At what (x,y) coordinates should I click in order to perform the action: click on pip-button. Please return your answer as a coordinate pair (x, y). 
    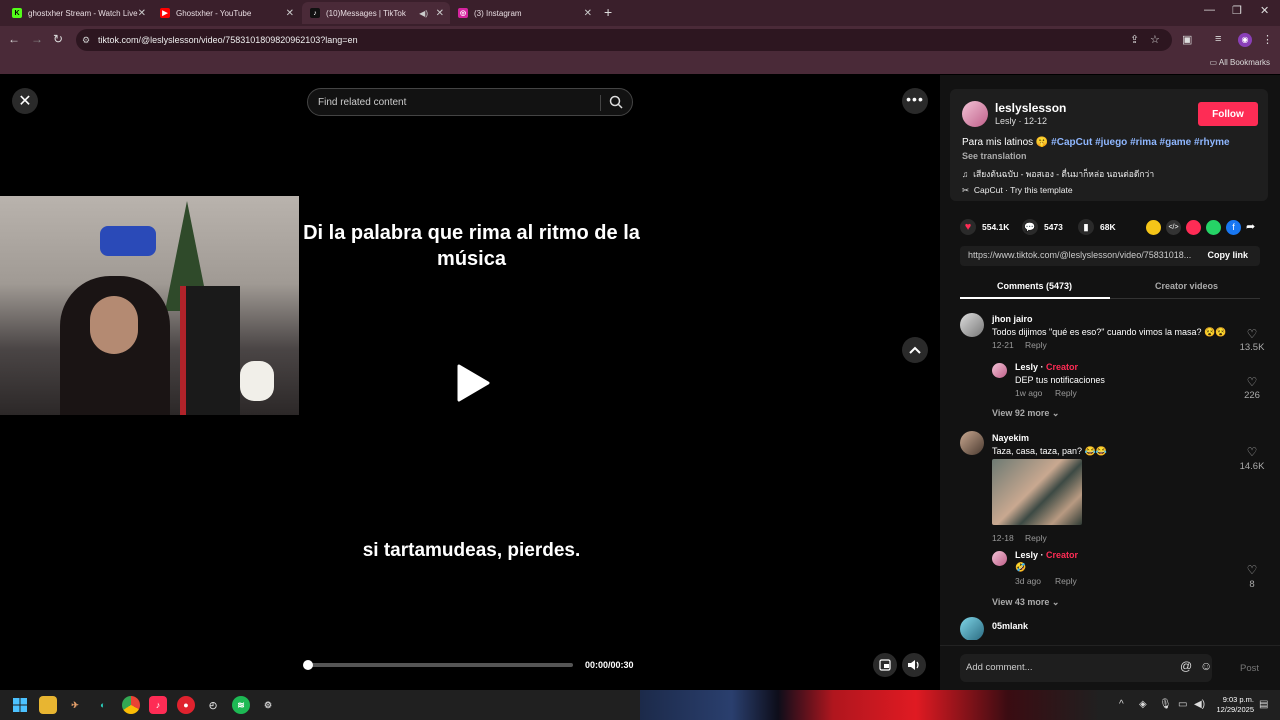
    Looking at the image, I should click on (885, 665).